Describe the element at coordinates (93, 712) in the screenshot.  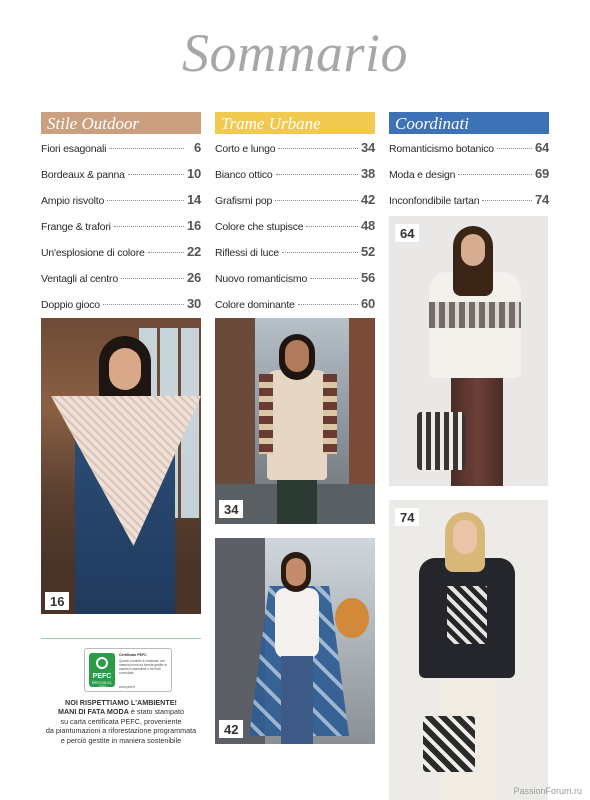
I see `magazine-name: MANI DI FATA MODA` at that location.